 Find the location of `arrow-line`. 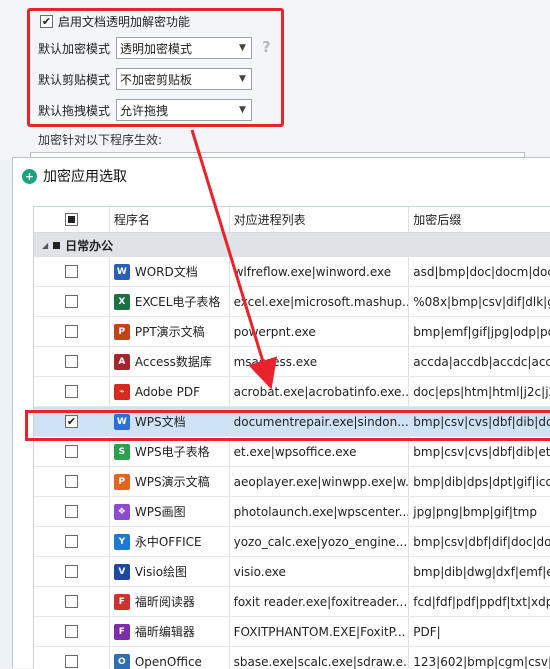

arrow-line is located at coordinates (230, 254).